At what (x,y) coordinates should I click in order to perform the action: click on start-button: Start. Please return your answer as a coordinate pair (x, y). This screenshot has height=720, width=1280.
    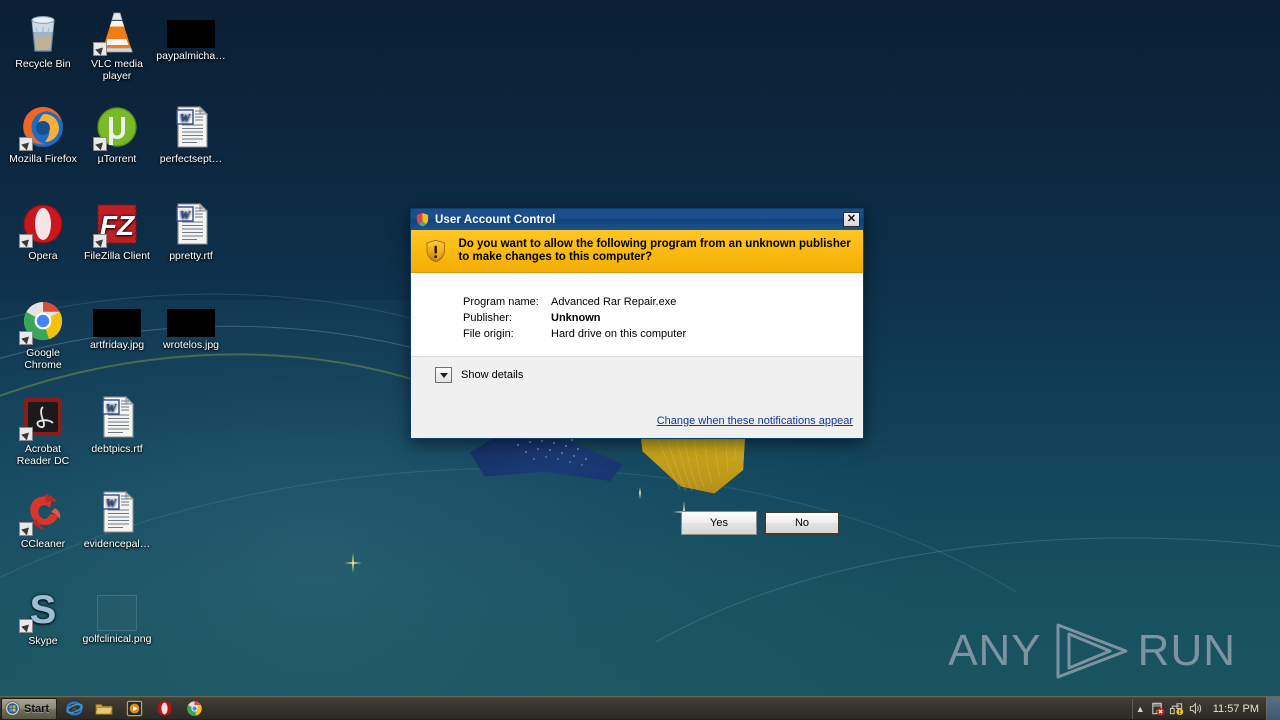
    Looking at the image, I should click on (29, 708).